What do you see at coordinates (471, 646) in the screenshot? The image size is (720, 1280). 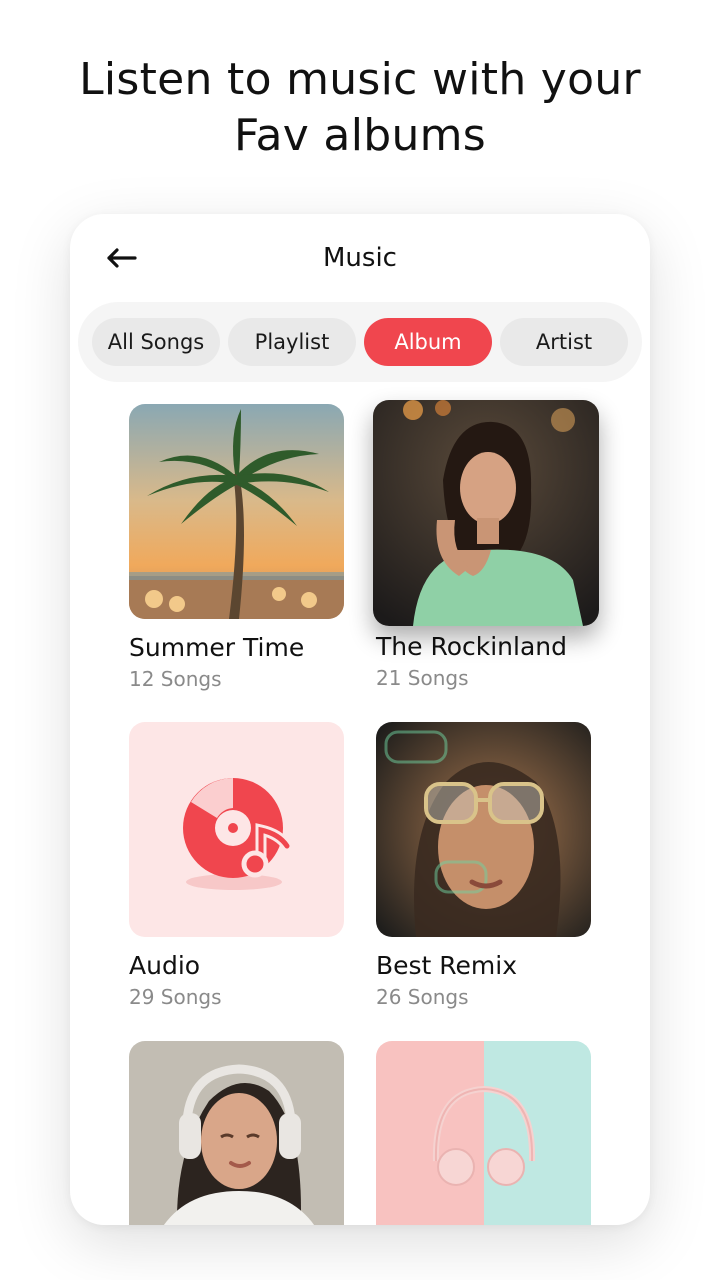 I see `album-title: The Rockinland` at bounding box center [471, 646].